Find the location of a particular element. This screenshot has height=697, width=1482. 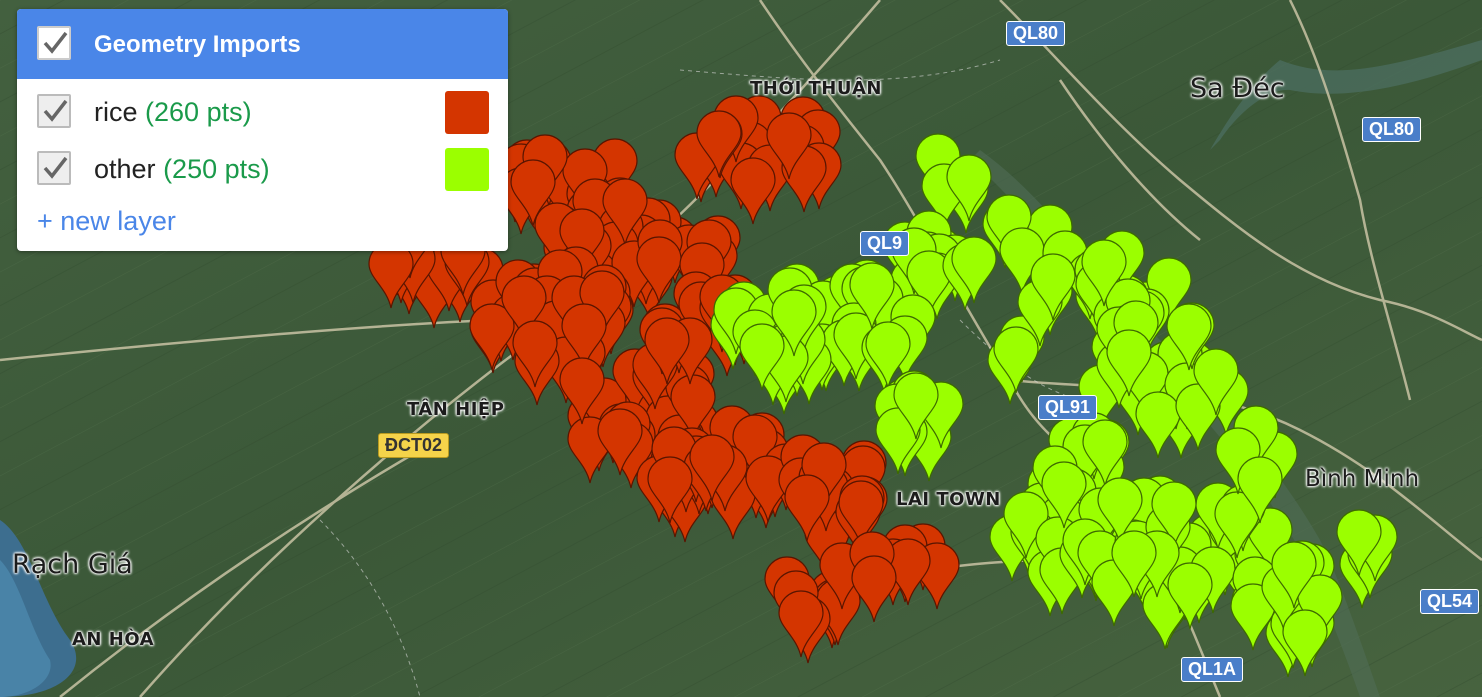

layer-row-other: other (250 pts) is located at coordinates (262, 168).